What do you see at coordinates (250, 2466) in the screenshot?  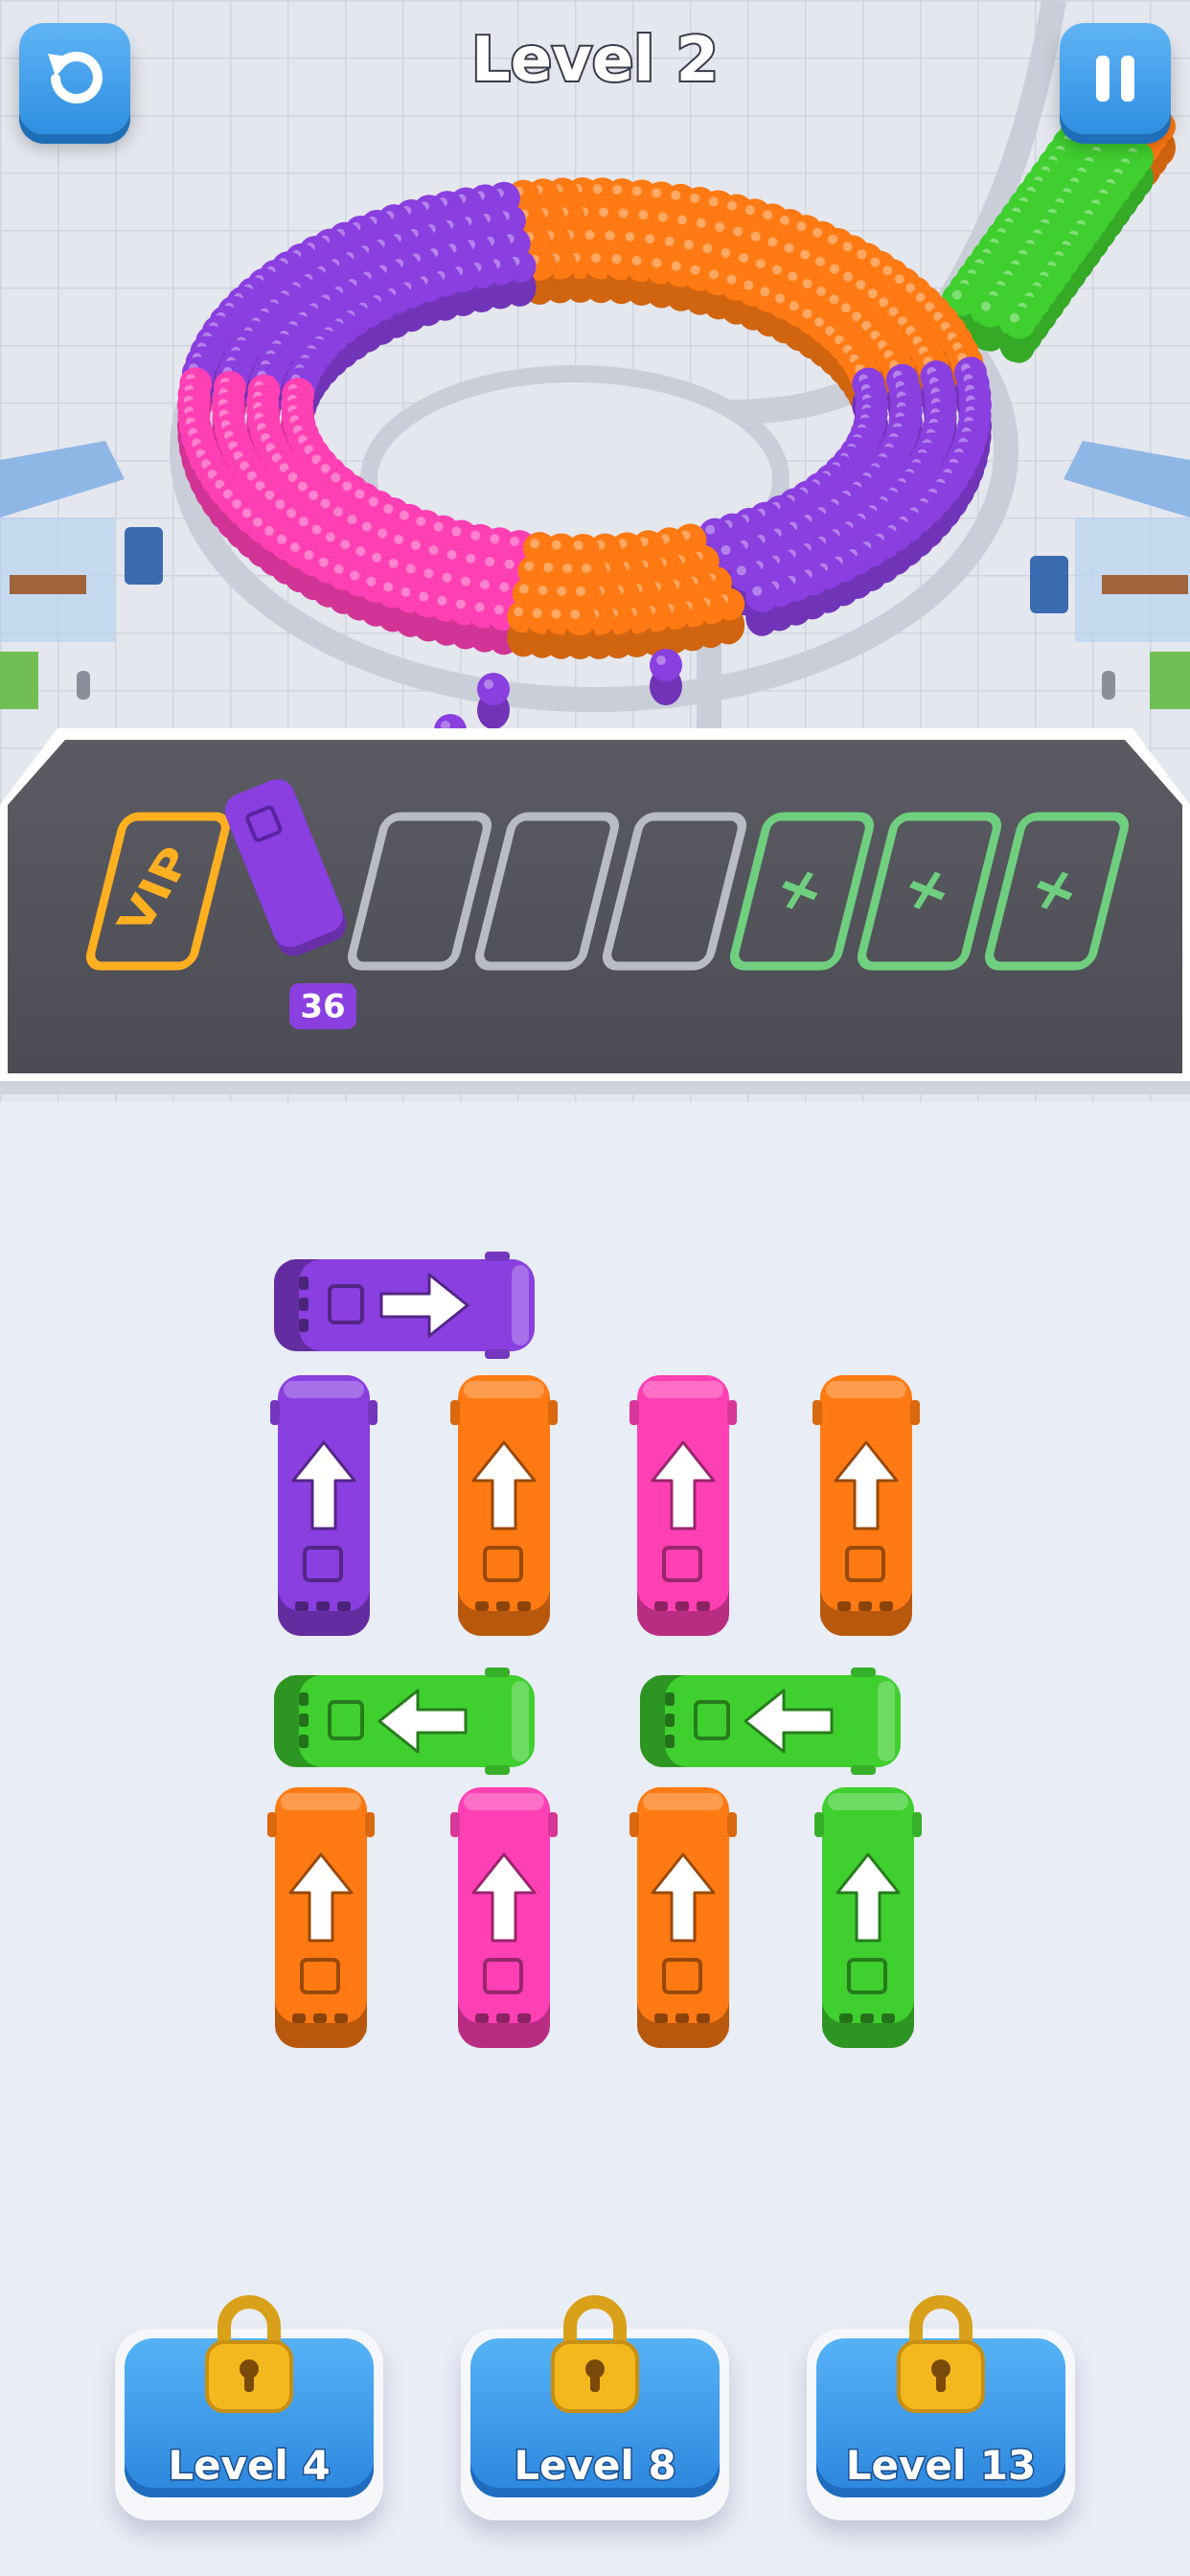 I see `unlock-label: Level 4` at bounding box center [250, 2466].